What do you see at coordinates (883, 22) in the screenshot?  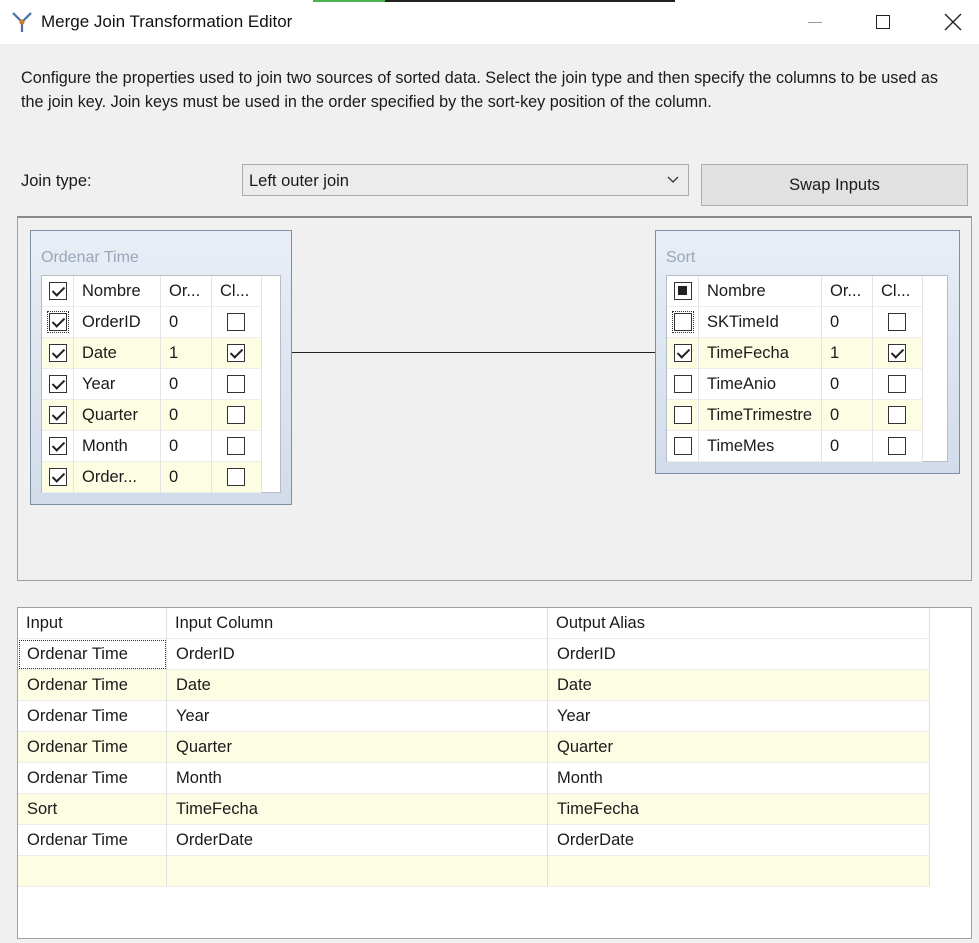 I see `maximize-button` at bounding box center [883, 22].